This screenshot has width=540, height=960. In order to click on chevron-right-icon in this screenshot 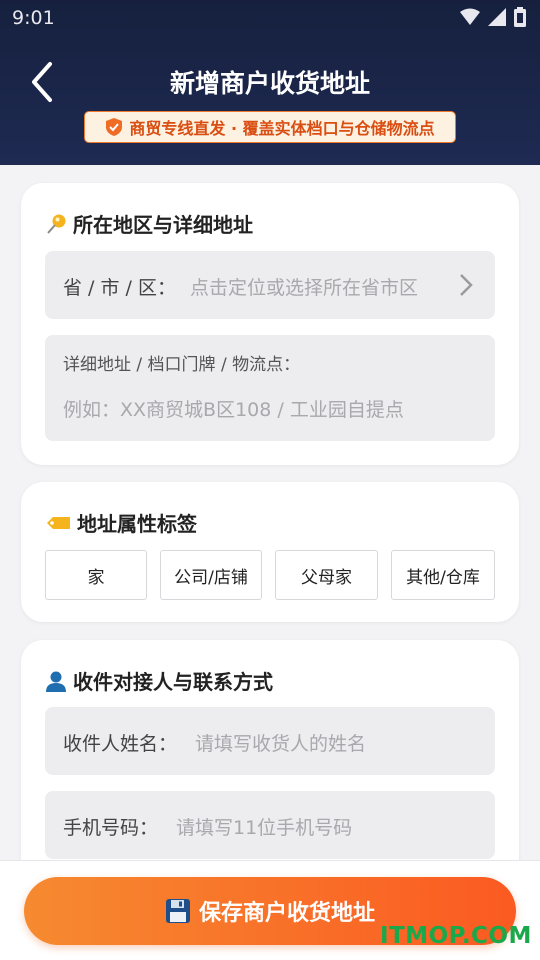, I will do `click(466, 285)`.